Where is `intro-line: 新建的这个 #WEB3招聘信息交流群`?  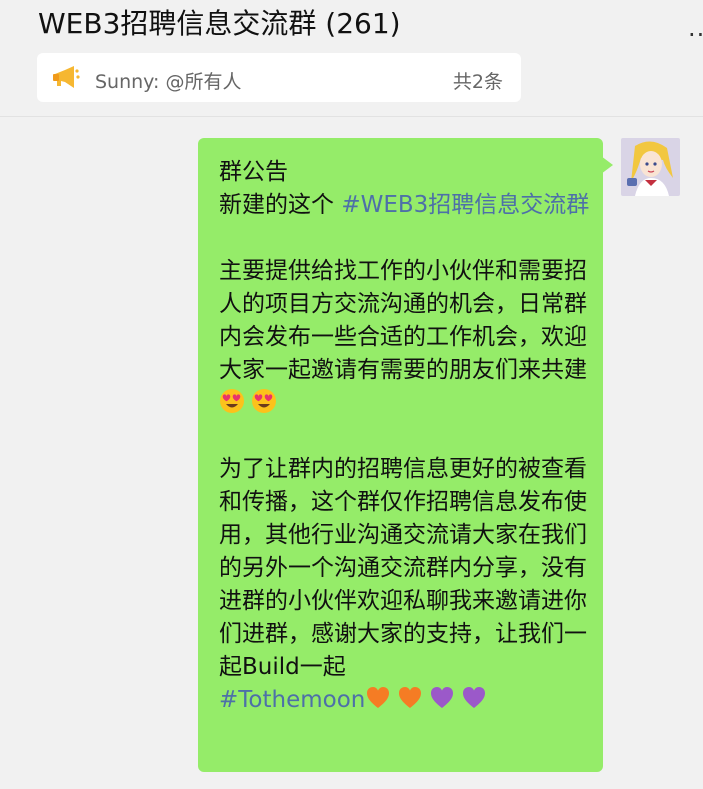 intro-line: 新建的这个 #WEB3招聘信息交流群 is located at coordinates (405, 205).